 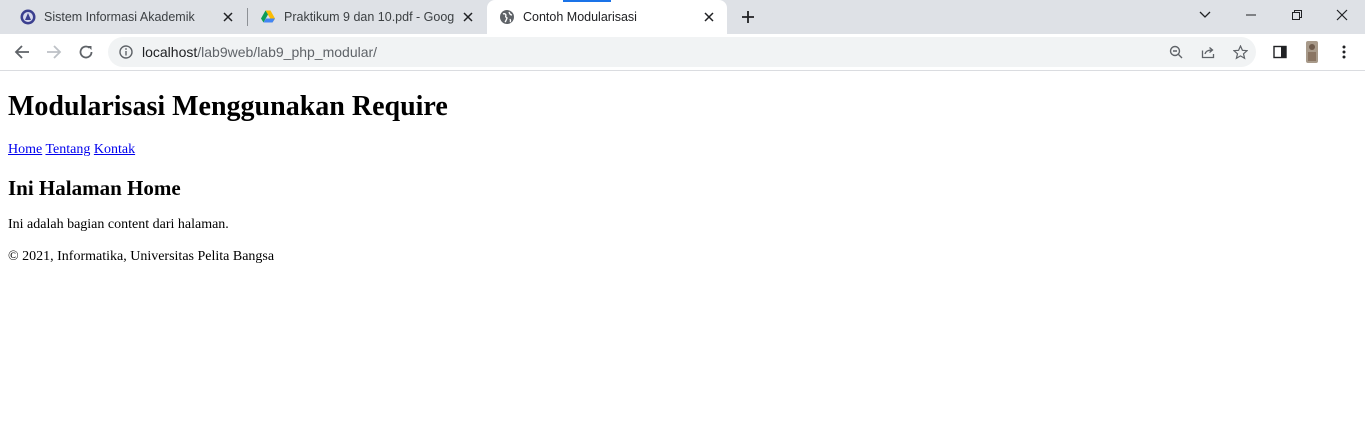 What do you see at coordinates (587, 1) in the screenshot?
I see `tab-loading-indicator` at bounding box center [587, 1].